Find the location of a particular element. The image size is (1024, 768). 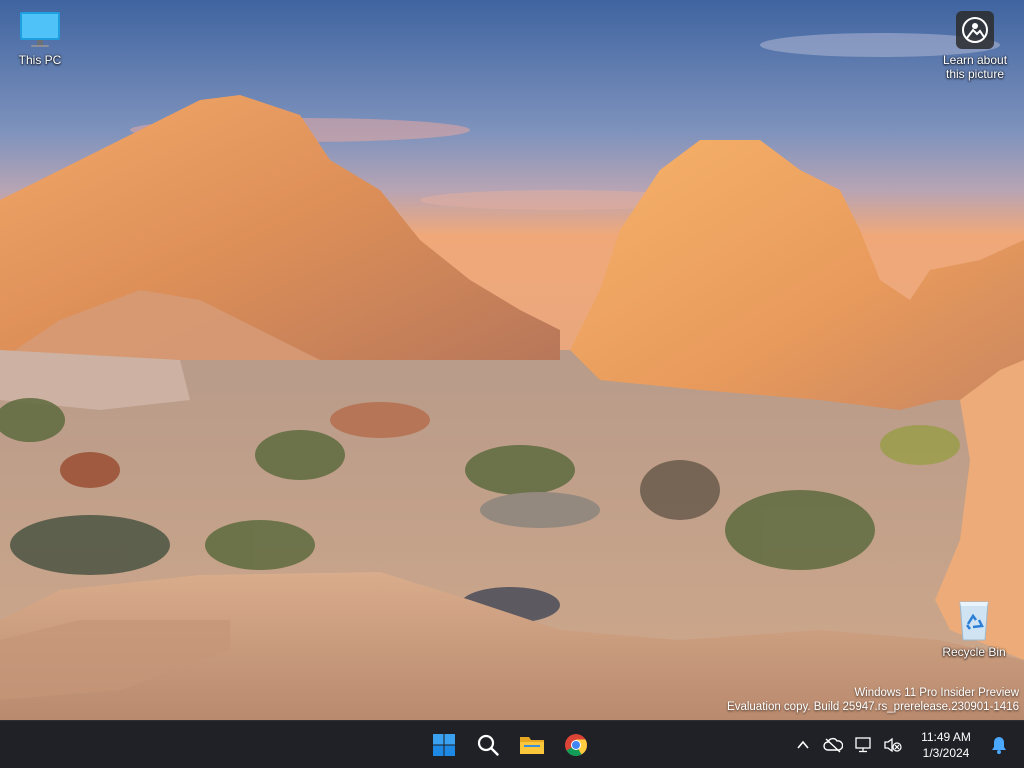

show-hidden-icons-button is located at coordinates (803, 745).